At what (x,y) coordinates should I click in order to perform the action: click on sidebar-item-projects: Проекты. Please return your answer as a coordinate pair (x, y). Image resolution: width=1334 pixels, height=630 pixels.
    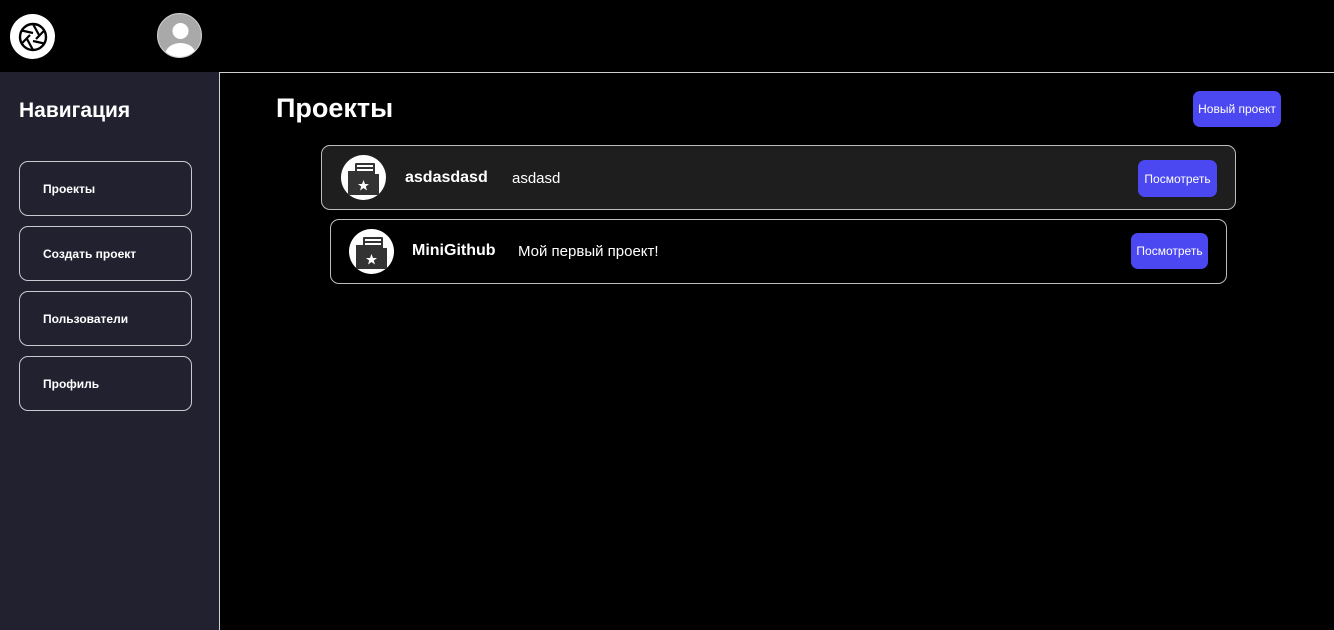
    Looking at the image, I should click on (105, 188).